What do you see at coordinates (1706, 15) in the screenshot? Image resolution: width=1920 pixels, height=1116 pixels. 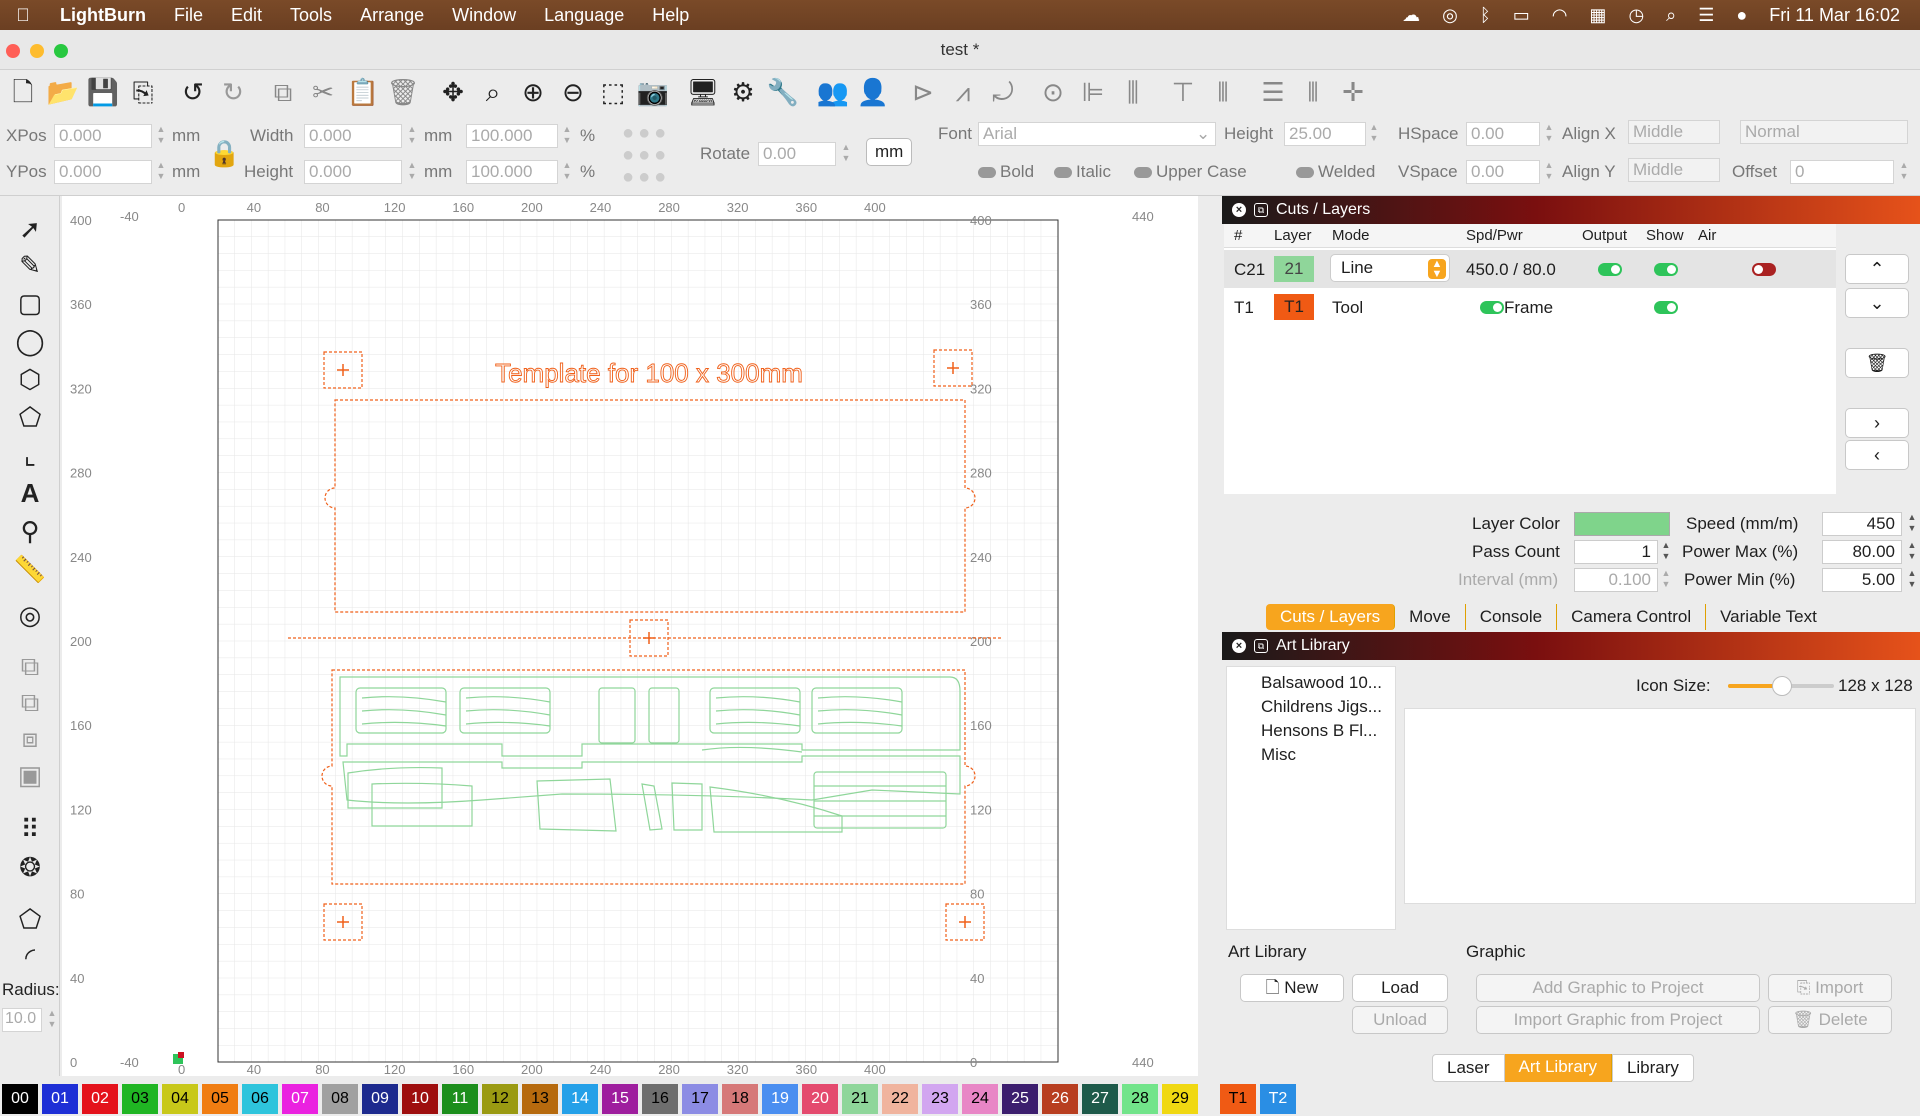 I see `control-center-icon: ☰` at bounding box center [1706, 15].